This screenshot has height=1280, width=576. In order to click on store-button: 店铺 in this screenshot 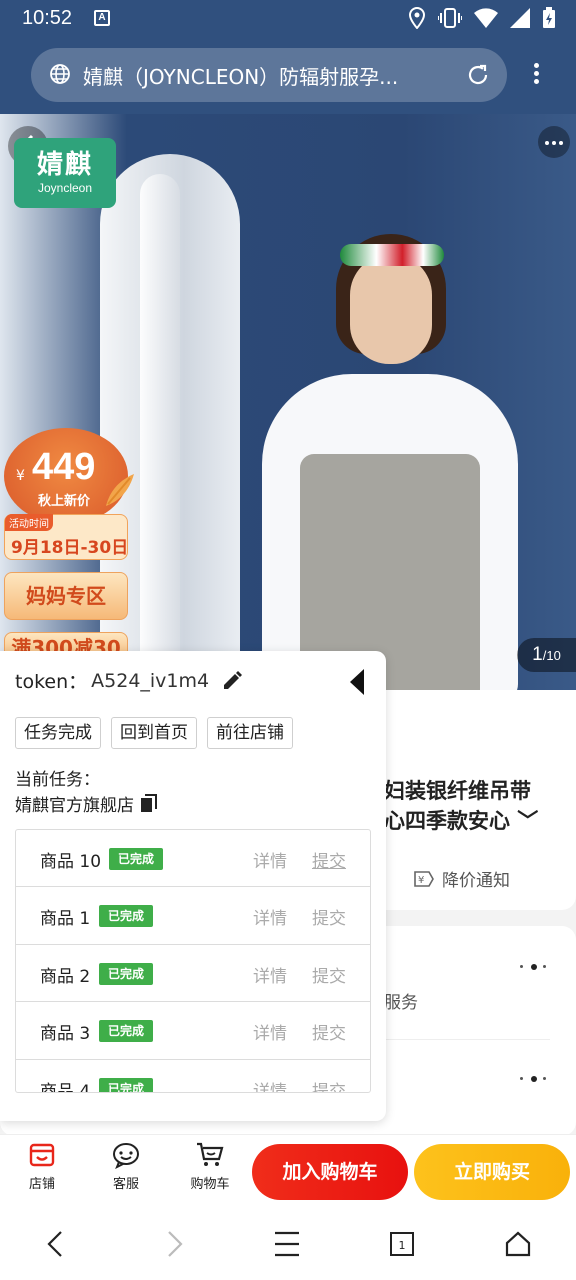, I will do `click(42, 1166)`.